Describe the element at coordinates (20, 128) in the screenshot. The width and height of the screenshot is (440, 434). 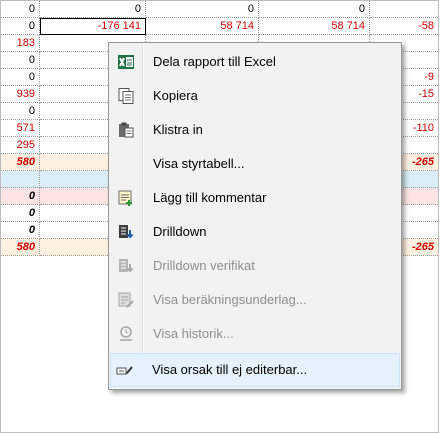
I see `grid-cell: 571` at that location.